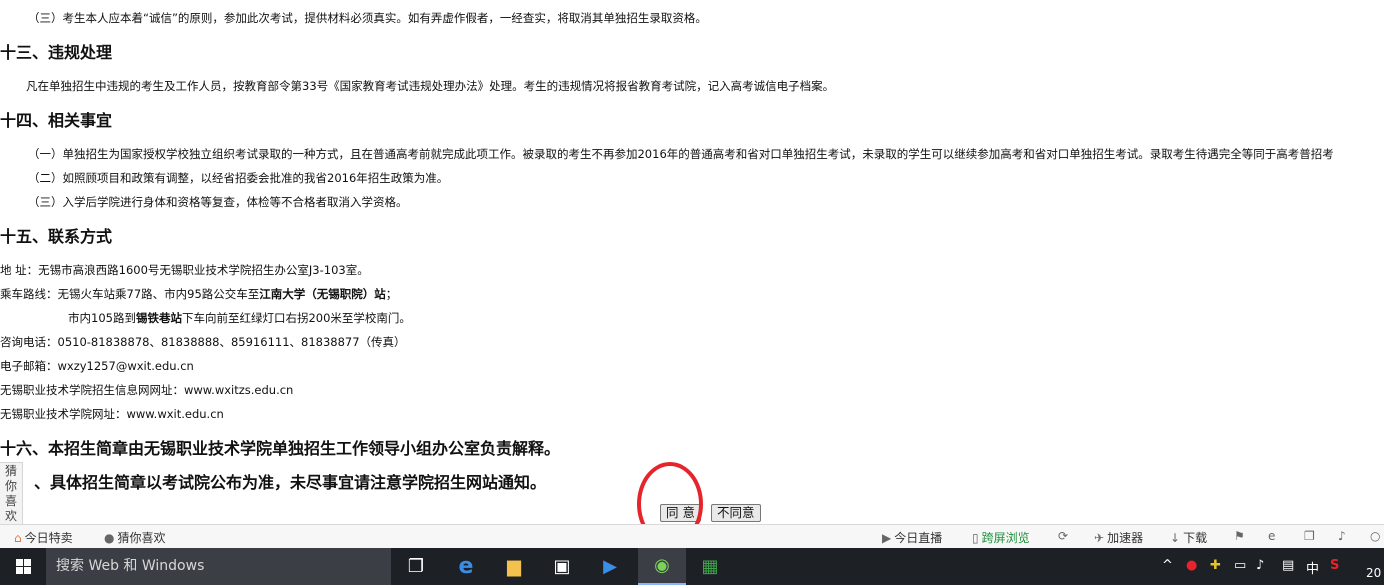 The image size is (1384, 585). I want to click on refresh-icon: ⟳, so click(1063, 536).